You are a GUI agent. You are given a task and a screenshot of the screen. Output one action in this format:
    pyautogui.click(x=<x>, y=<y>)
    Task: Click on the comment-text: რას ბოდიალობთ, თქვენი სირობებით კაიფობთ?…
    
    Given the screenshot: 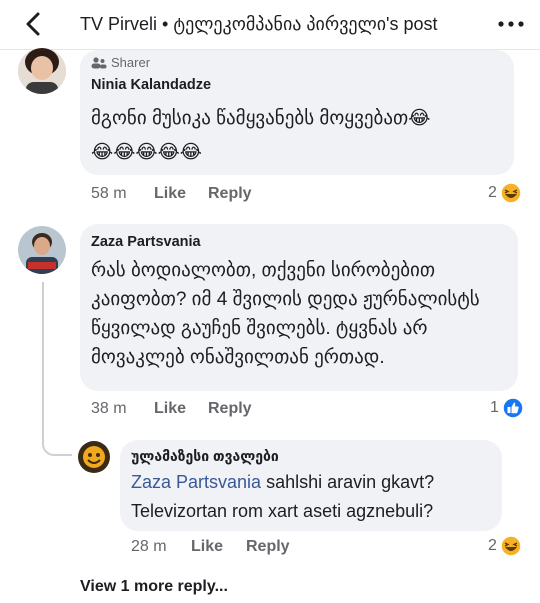 What is the action you would take?
    pyautogui.click(x=285, y=314)
    